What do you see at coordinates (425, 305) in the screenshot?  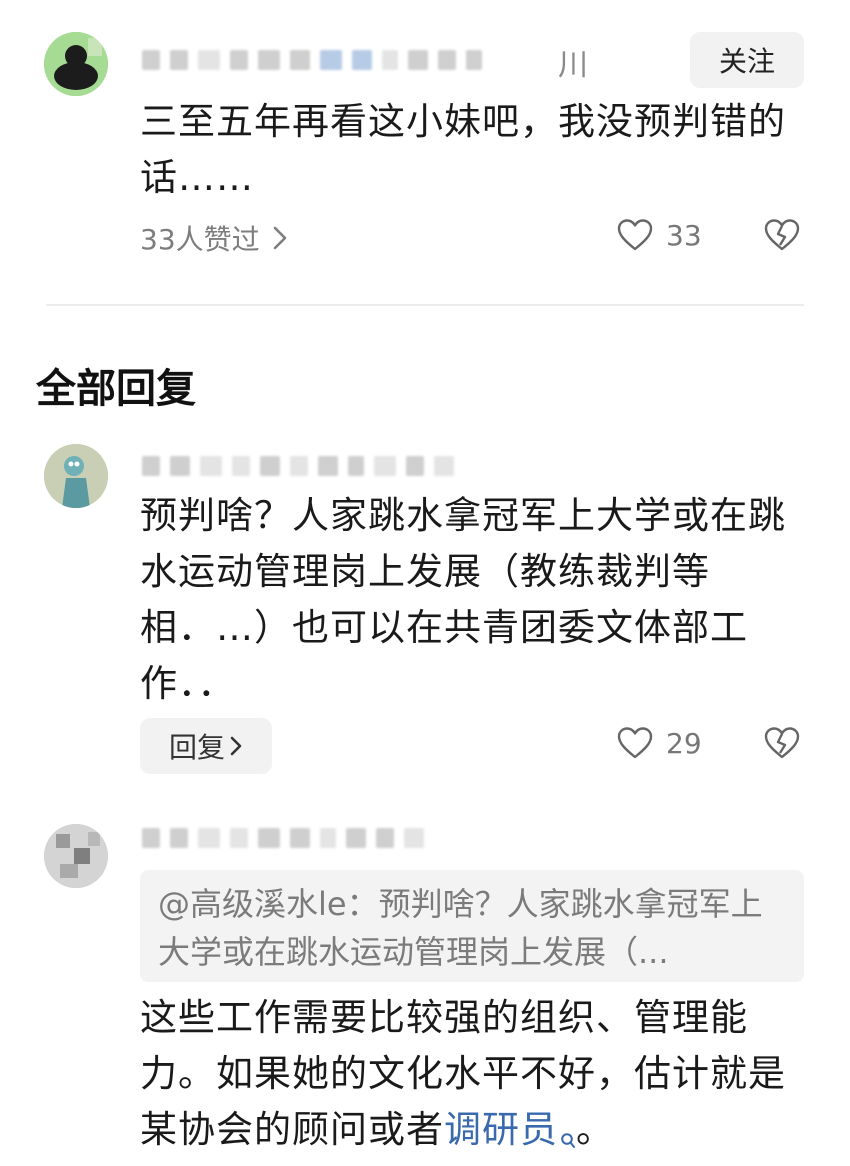 I see `divider` at bounding box center [425, 305].